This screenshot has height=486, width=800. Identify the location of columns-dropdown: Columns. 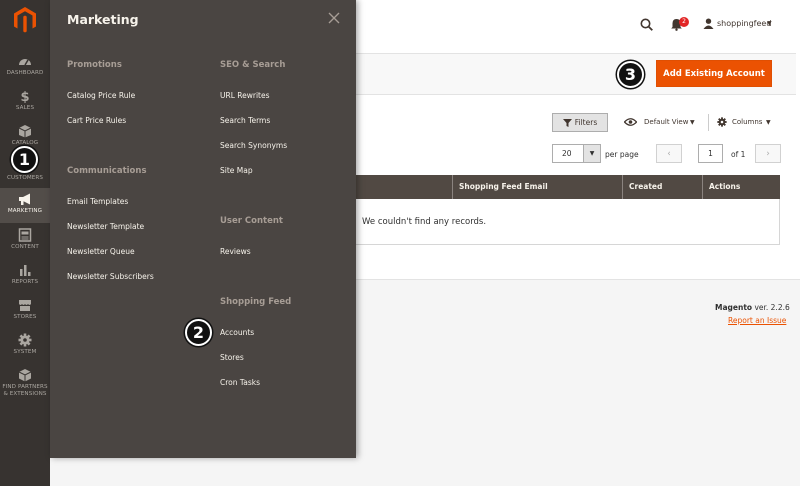
(747, 122).